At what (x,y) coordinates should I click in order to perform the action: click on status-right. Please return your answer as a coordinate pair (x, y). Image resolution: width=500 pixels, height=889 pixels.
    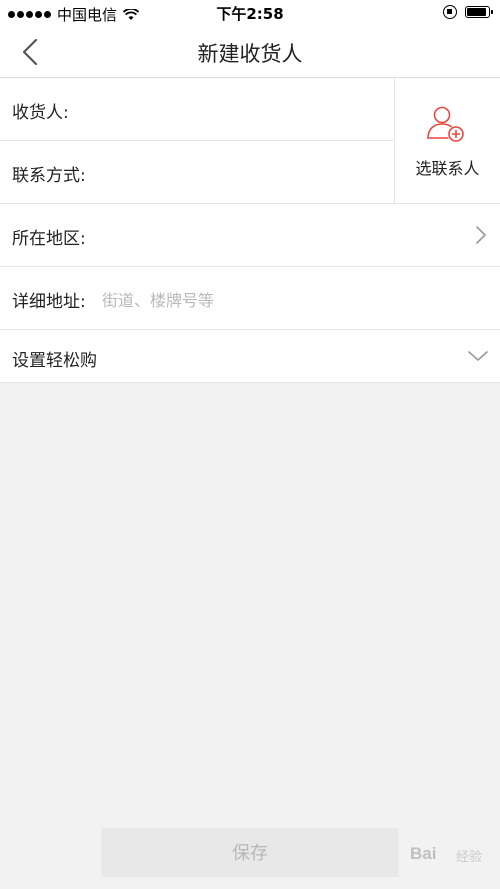
    Looking at the image, I should click on (468, 12).